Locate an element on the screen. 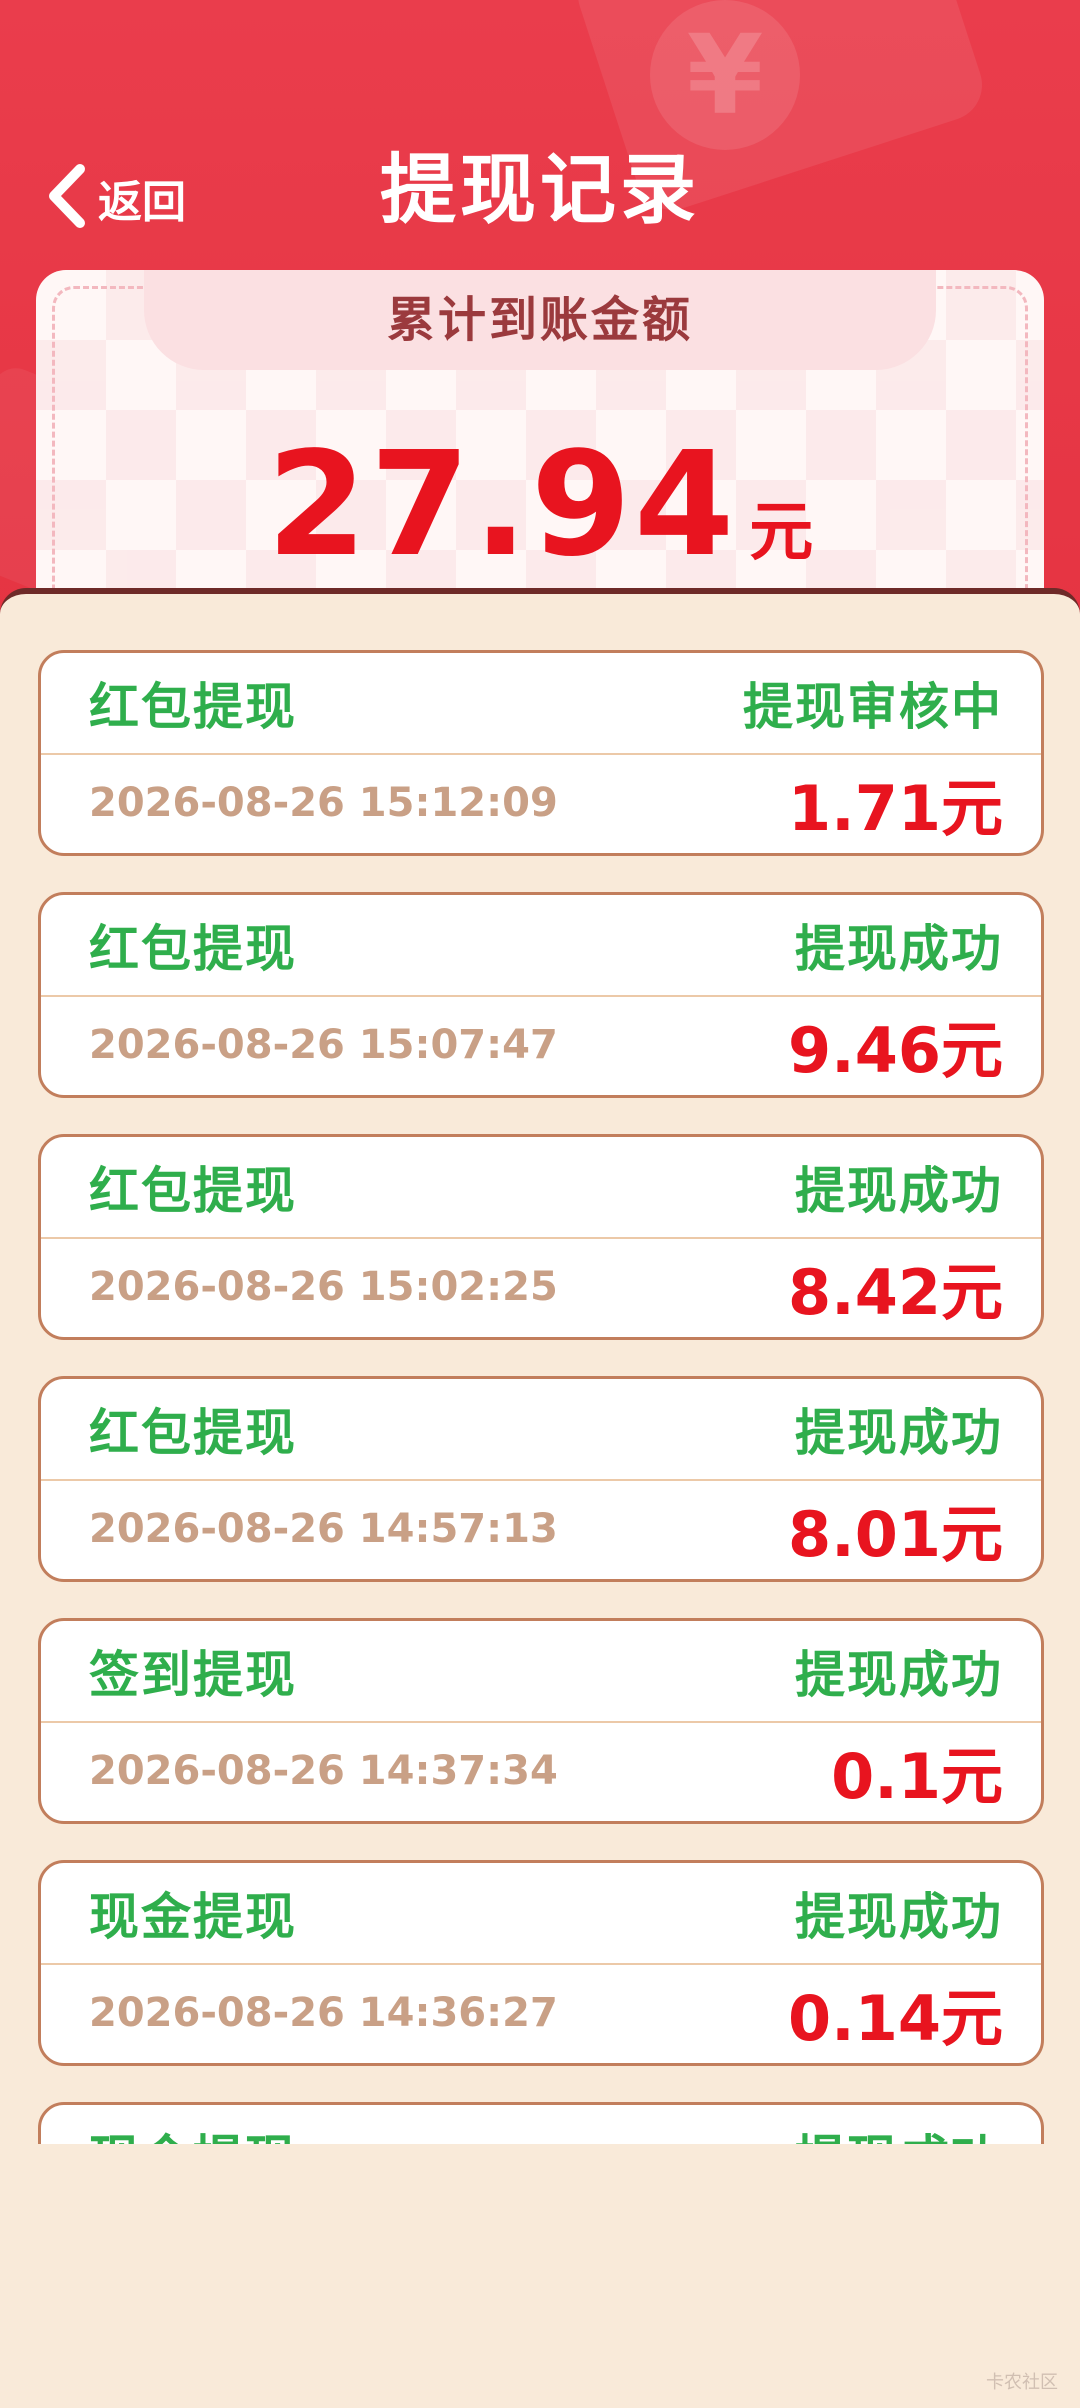  record-time: 2026-08-26 15:02:25 is located at coordinates (323, 1287).